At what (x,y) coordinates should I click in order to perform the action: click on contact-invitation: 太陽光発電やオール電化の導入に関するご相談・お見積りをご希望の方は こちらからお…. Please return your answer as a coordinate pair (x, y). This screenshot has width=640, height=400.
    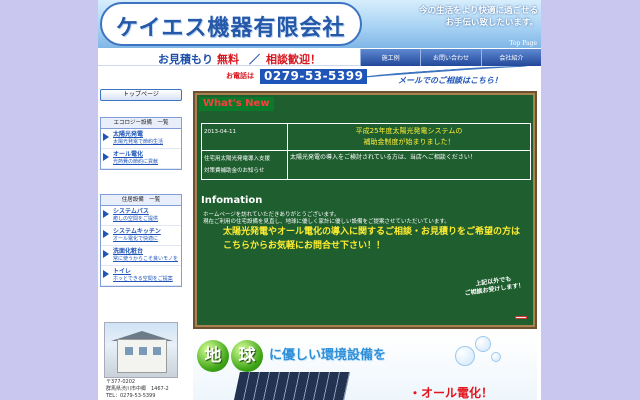
    Looking at the image, I should click on (373, 239).